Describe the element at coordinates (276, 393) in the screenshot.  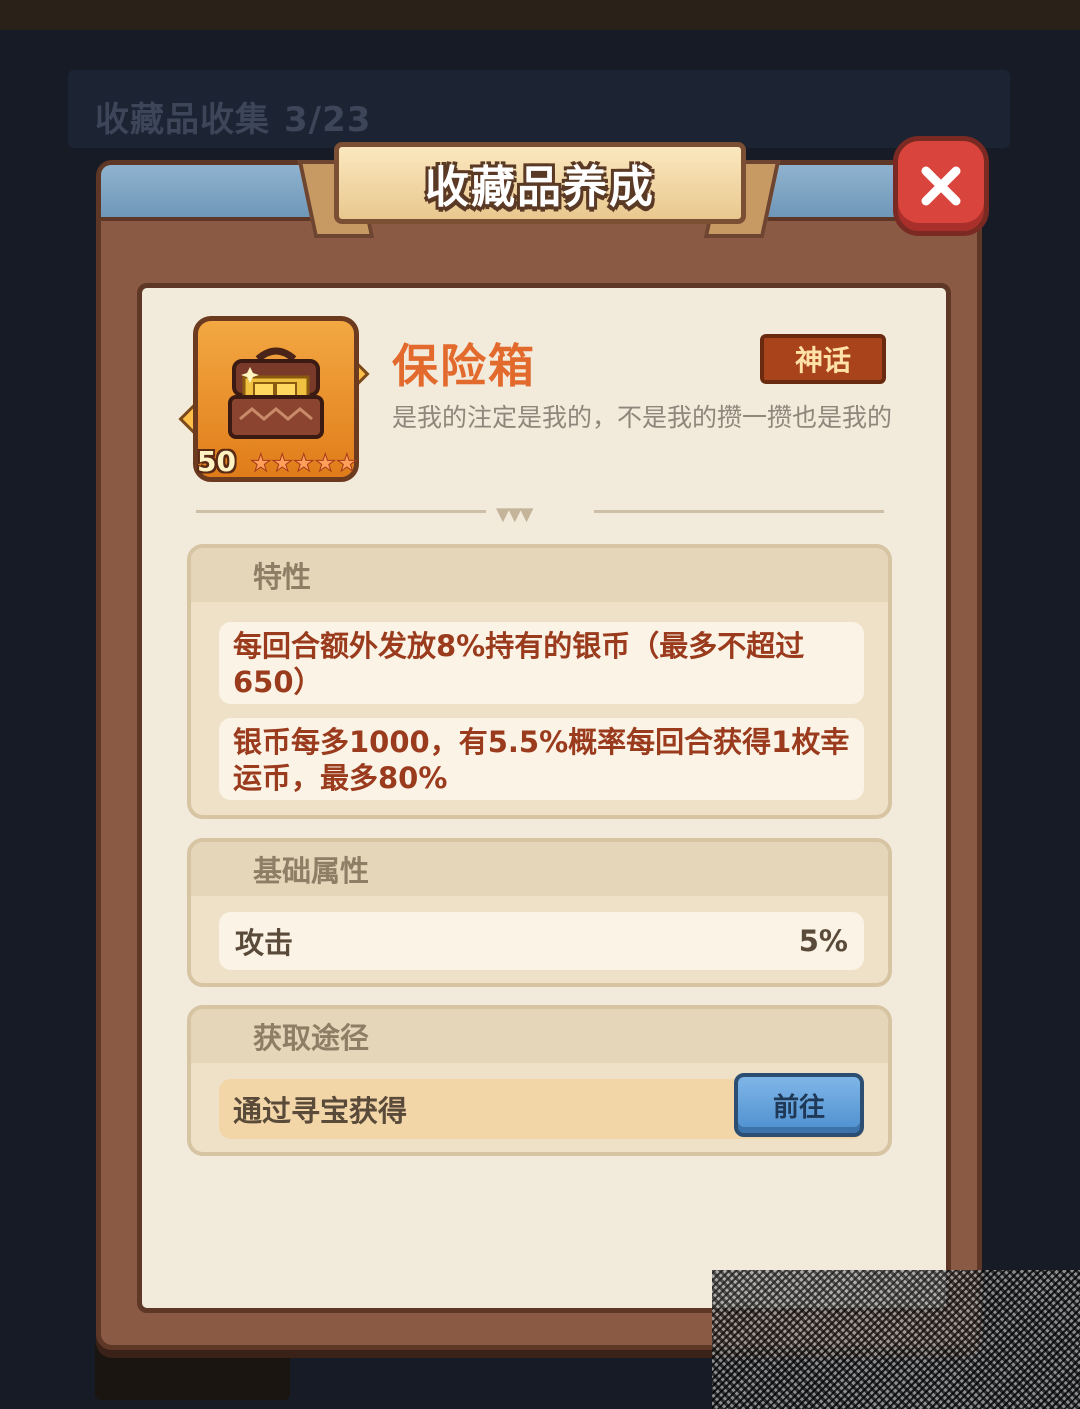
I see `treasure-chest-icon` at that location.